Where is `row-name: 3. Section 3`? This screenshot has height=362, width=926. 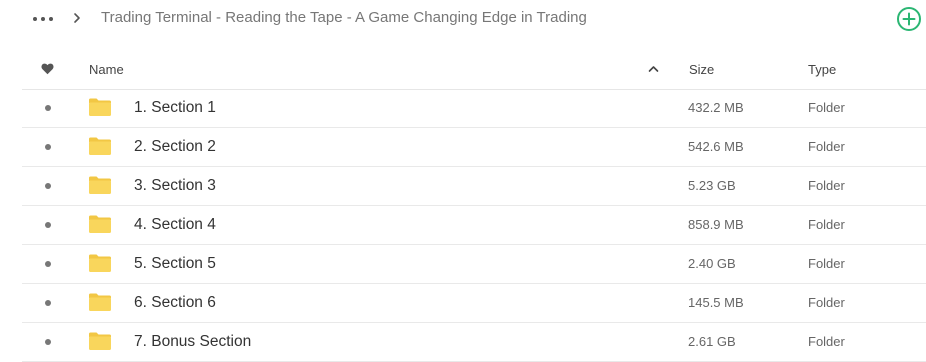 row-name: 3. Section 3 is located at coordinates (175, 185).